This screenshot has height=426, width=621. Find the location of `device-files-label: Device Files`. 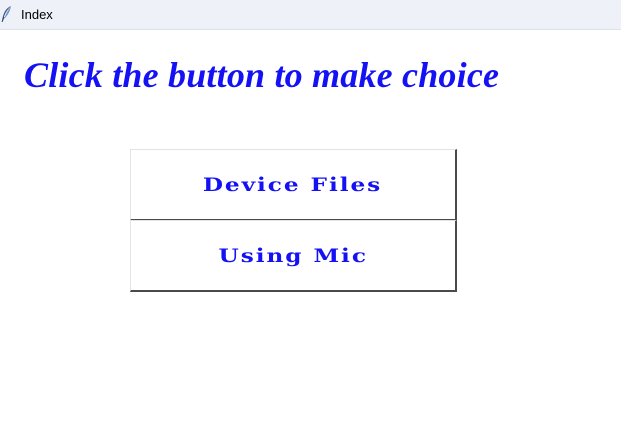

device-files-label: Device Files is located at coordinates (293, 184).